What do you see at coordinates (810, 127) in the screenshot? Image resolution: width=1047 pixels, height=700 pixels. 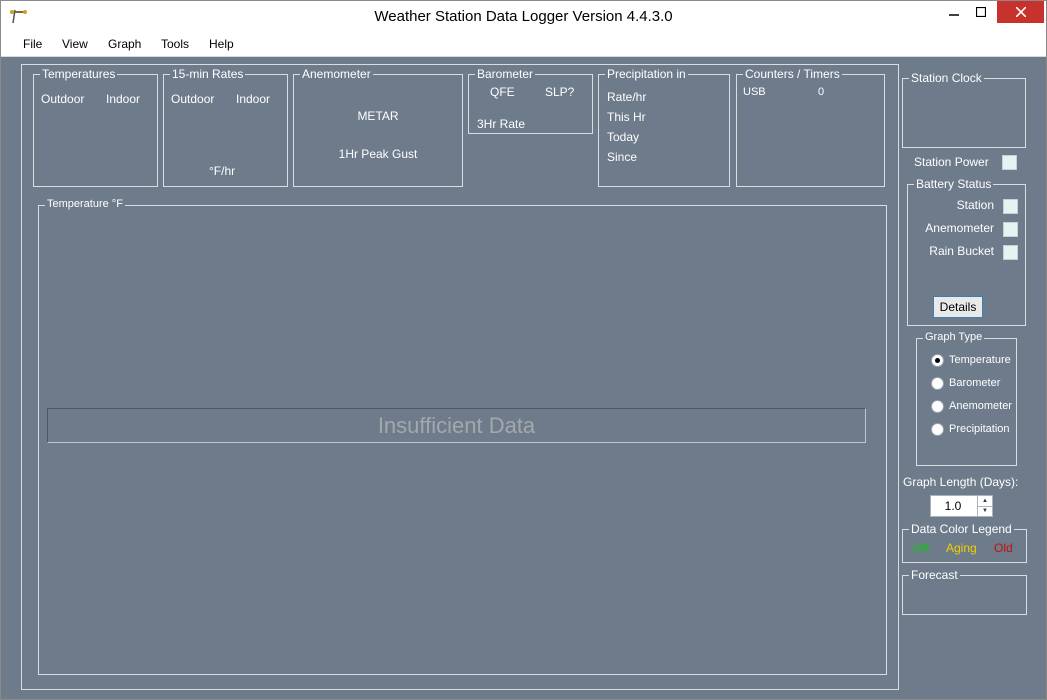 I see `counters-group: Counters / Timers USB 0` at bounding box center [810, 127].